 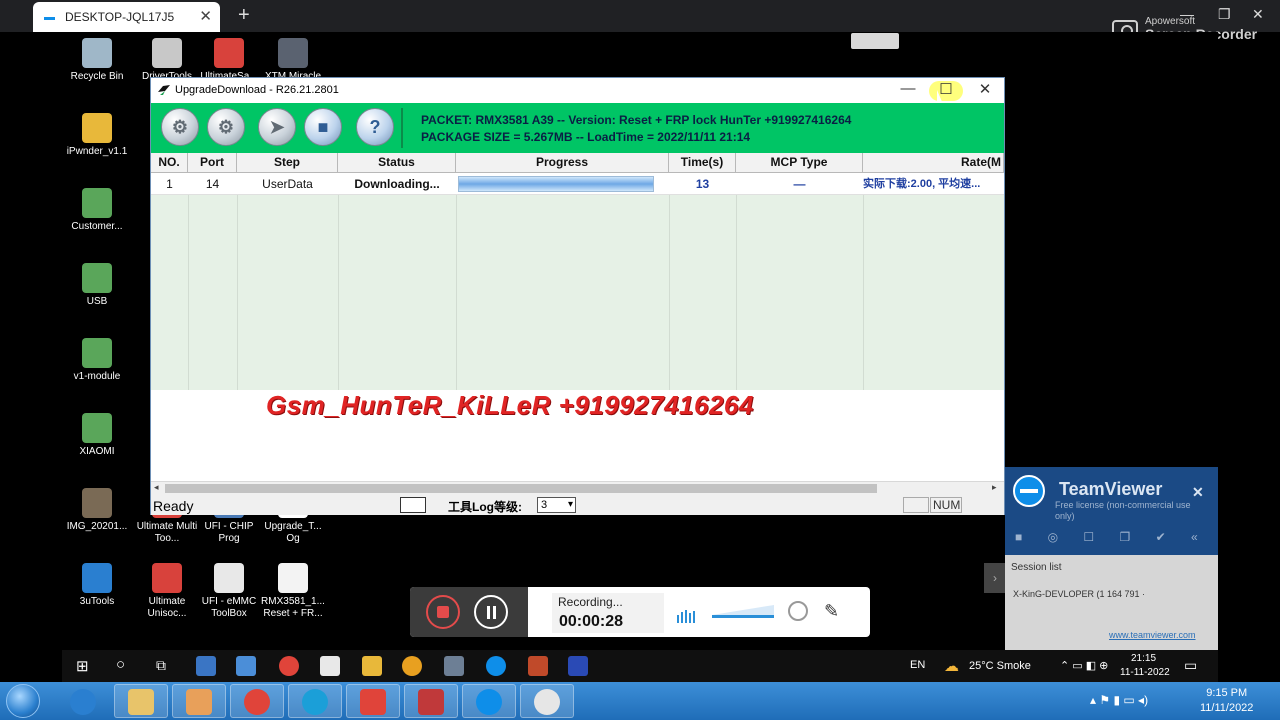 What do you see at coordinates (1224, 14) in the screenshot?
I see `restore-icon: ❐` at bounding box center [1224, 14].